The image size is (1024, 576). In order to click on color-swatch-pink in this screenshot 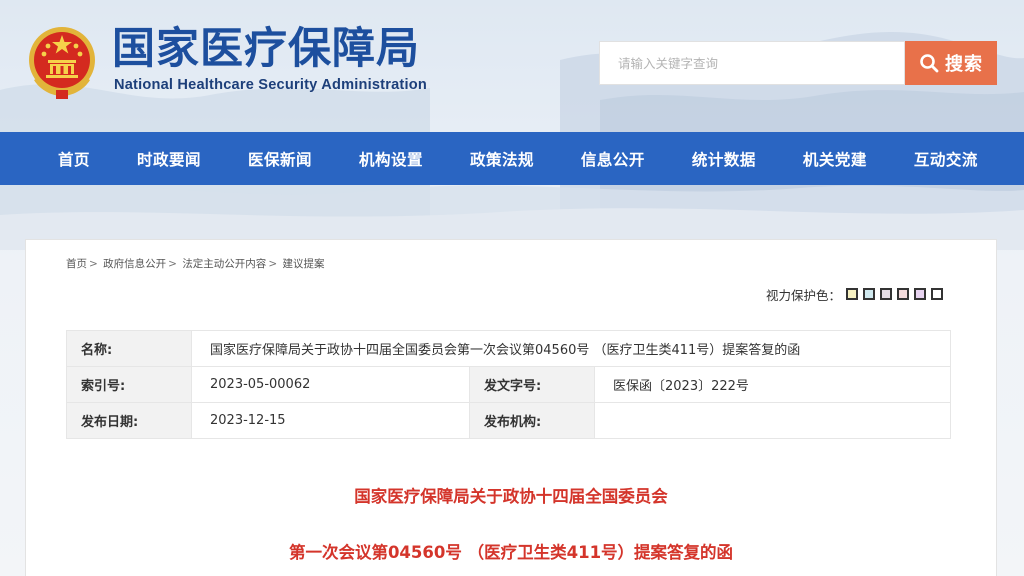, I will do `click(903, 294)`.